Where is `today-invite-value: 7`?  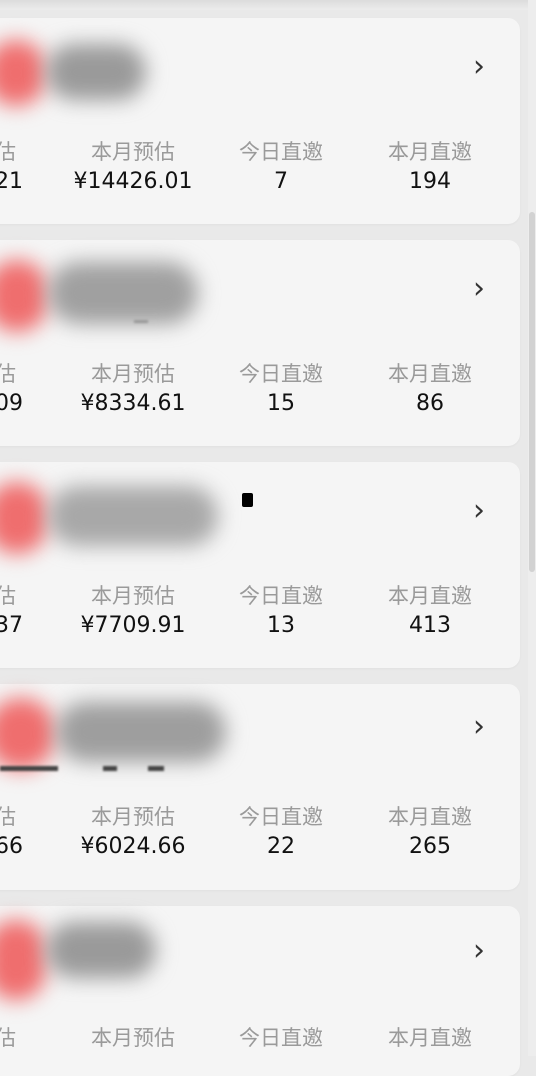 today-invite-value: 7 is located at coordinates (281, 181).